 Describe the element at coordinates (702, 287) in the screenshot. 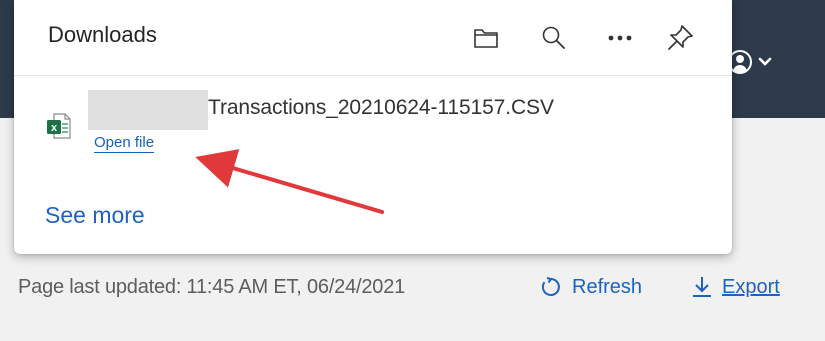

I see `download-icon` at that location.